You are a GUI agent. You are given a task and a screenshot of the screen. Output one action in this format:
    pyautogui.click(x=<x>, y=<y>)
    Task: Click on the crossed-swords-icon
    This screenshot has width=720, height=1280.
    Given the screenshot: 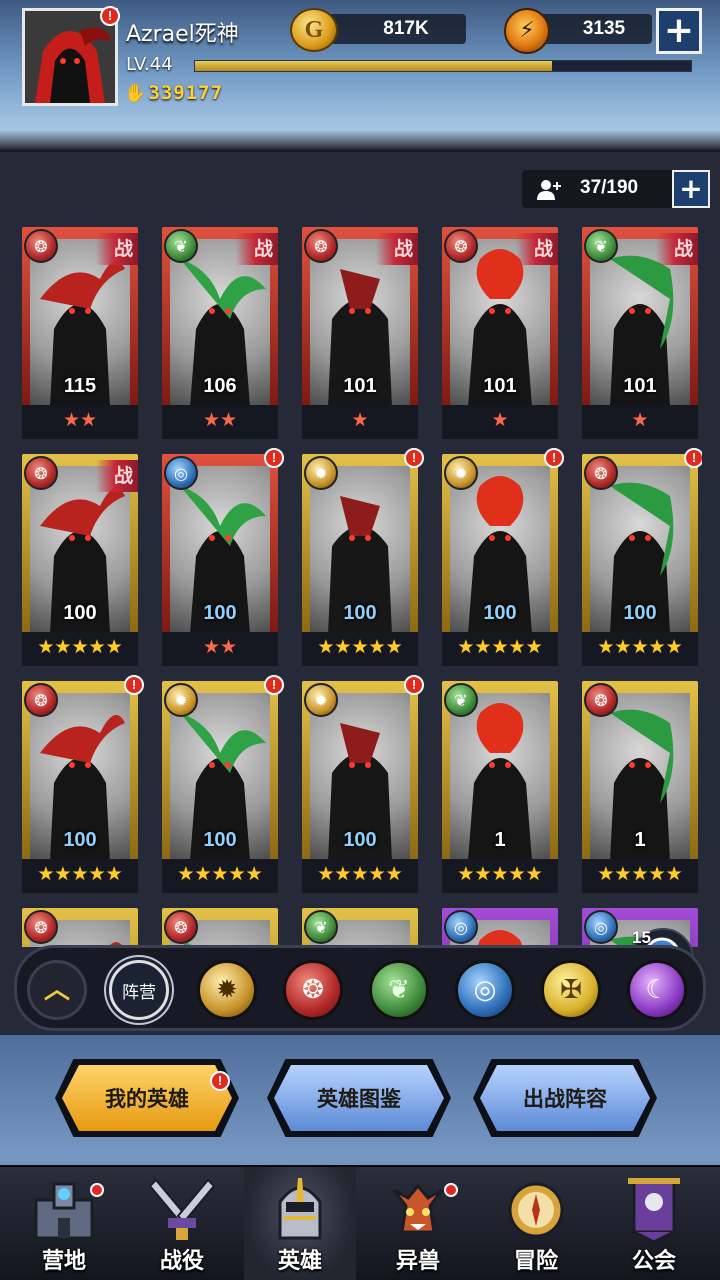 What is the action you would take?
    pyautogui.click(x=182, y=1208)
    